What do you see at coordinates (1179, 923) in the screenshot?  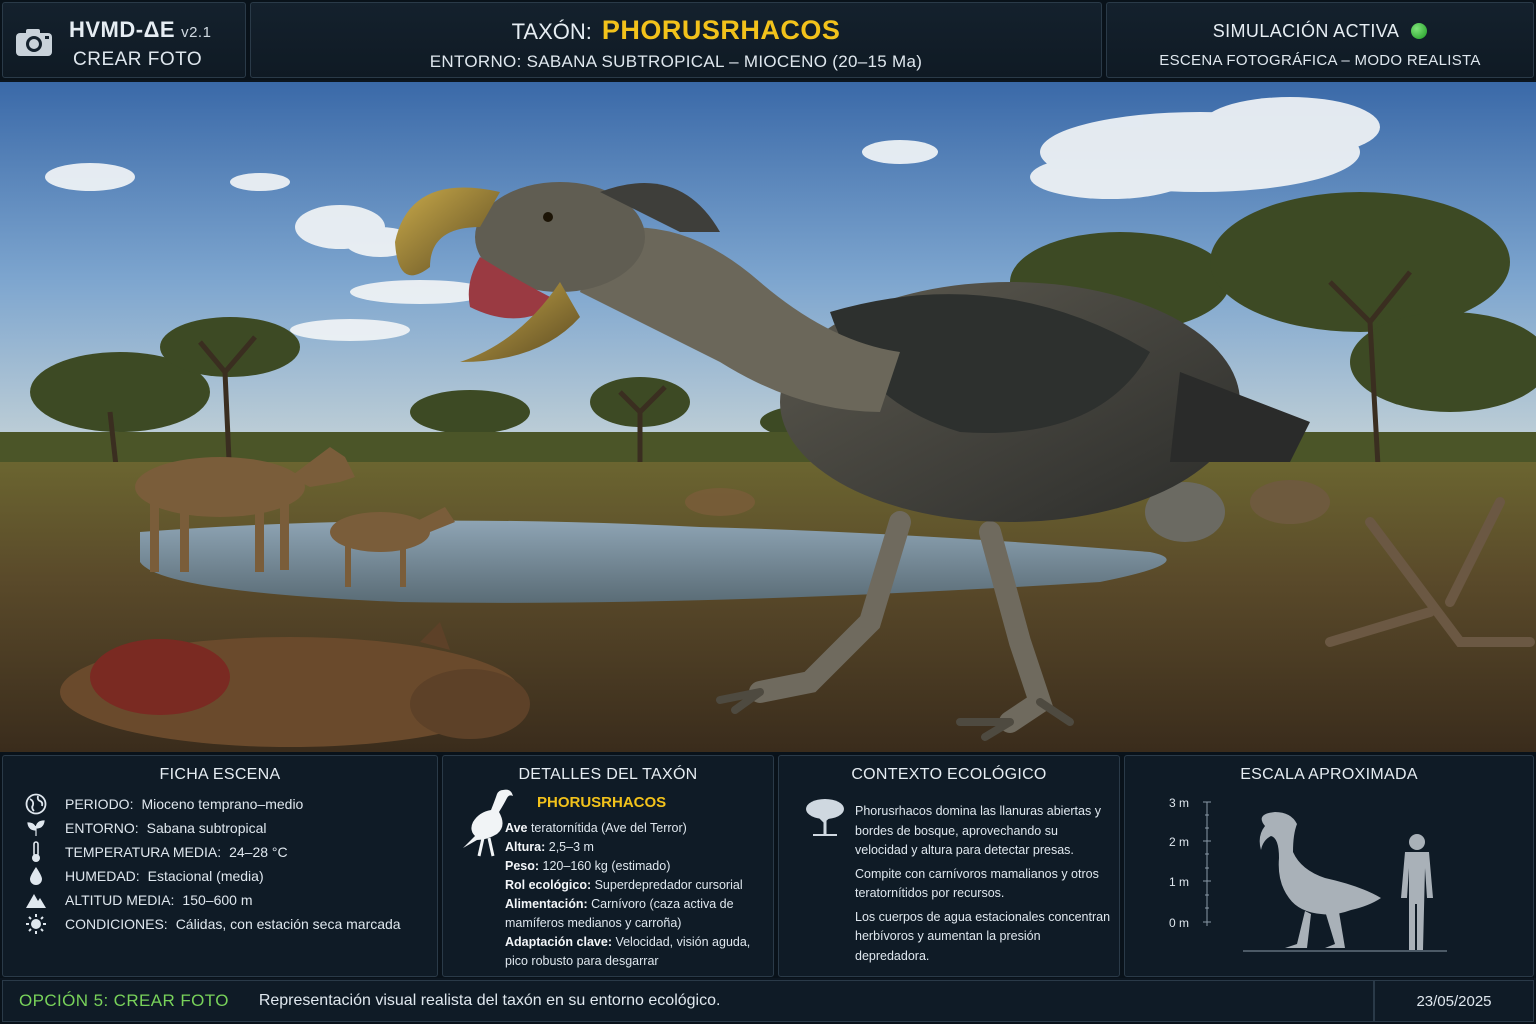 I see `scale-tick-0m: 0 m` at bounding box center [1179, 923].